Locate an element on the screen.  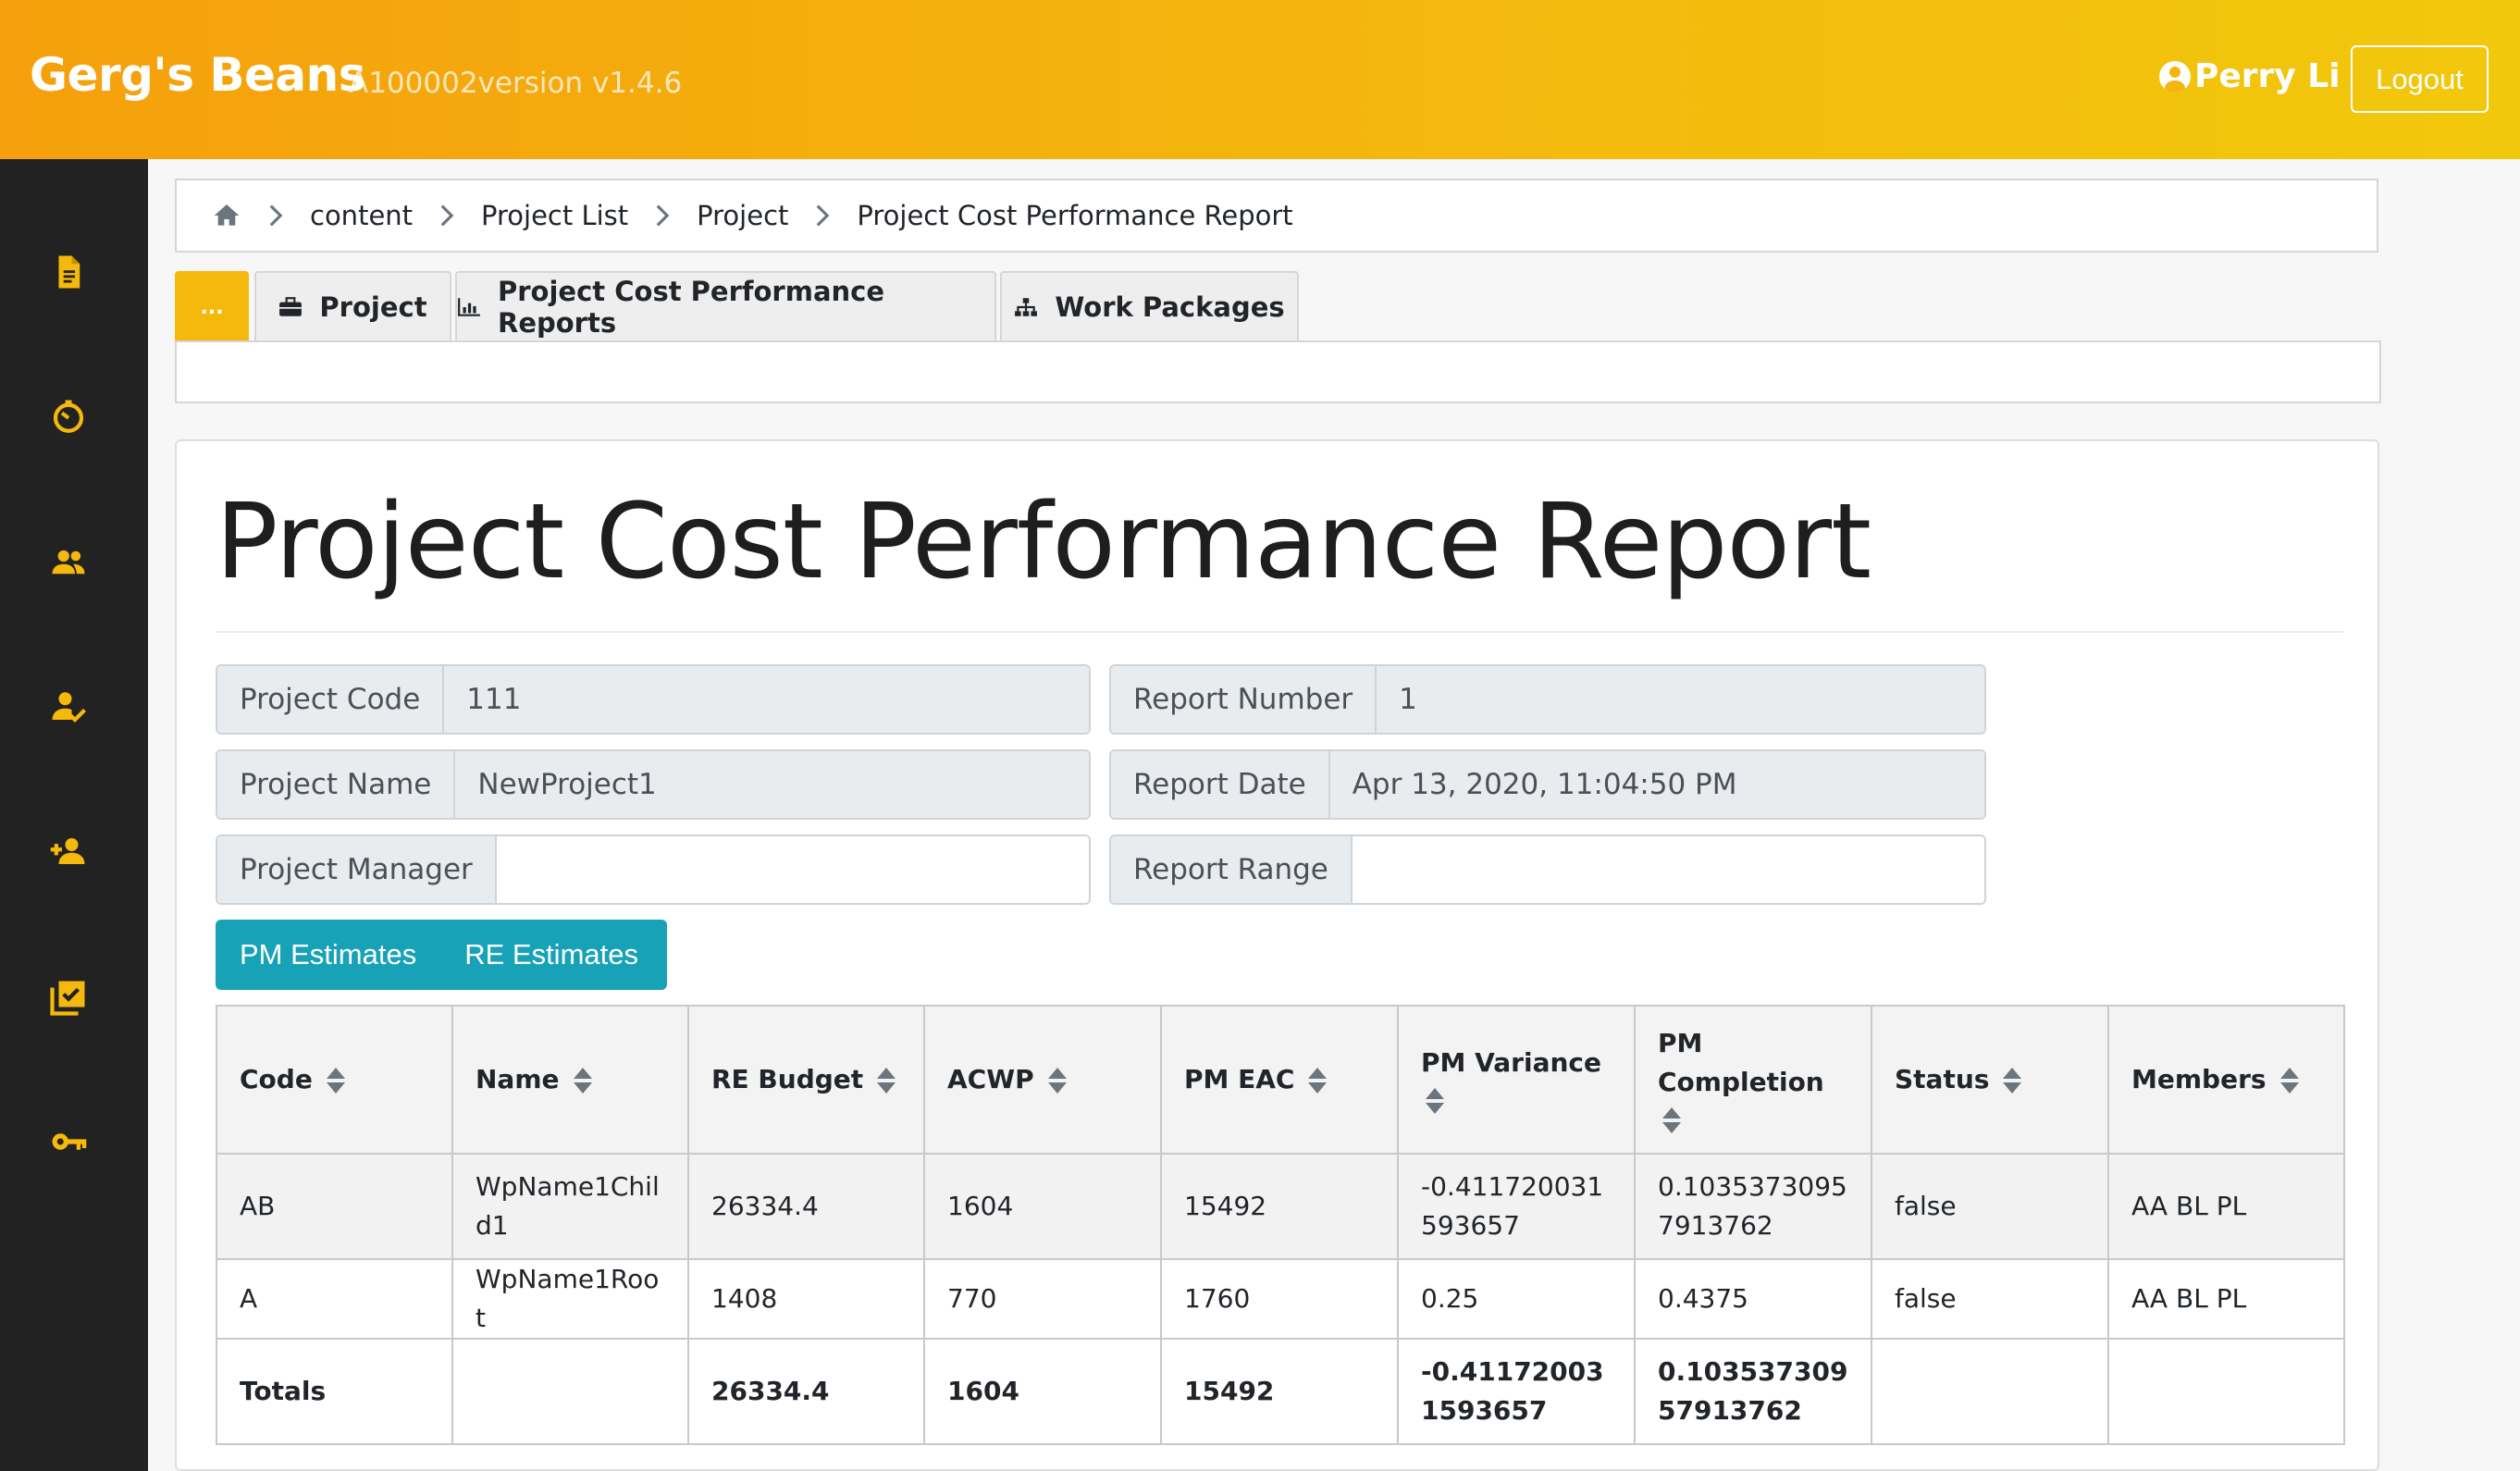
column-header-pm-completion: PM Completion is located at coordinates (1753, 1080).